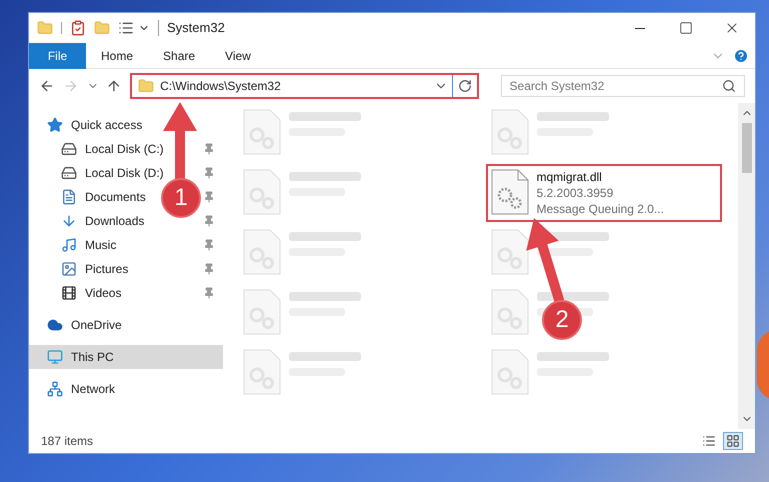 The image size is (769, 482). Describe the element at coordinates (509, 192) in the screenshot. I see `gear-file-icon` at that location.